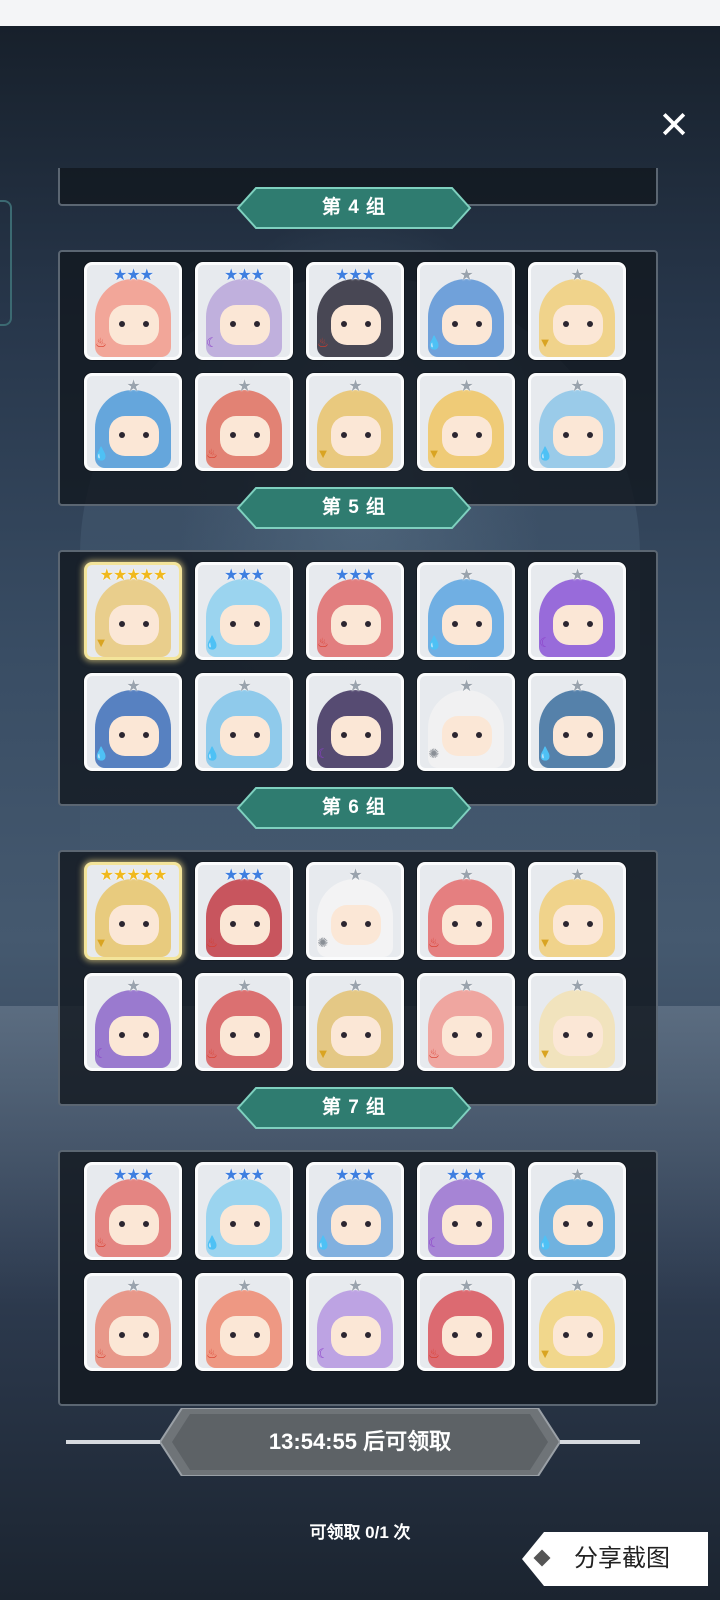 The width and height of the screenshot is (720, 1600). Describe the element at coordinates (6, 263) in the screenshot. I see `left-side-tab` at that location.